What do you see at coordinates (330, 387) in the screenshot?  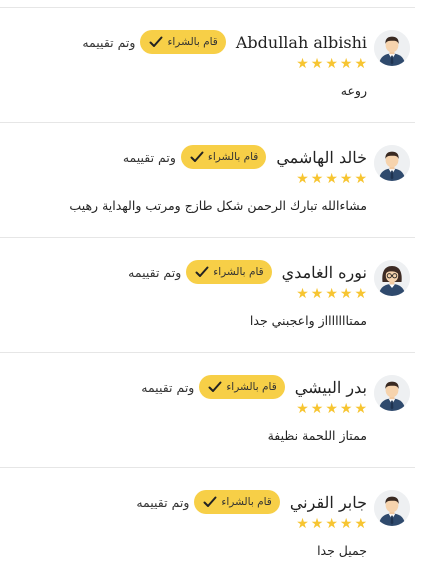 I see `reviewer-name: بدر البيشي` at bounding box center [330, 387].